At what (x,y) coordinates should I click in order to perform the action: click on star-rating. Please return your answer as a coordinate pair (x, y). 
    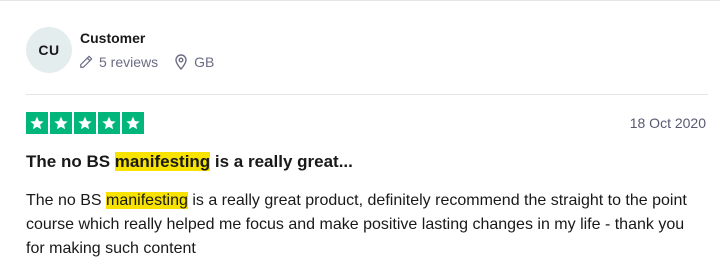
    Looking at the image, I should click on (86, 123).